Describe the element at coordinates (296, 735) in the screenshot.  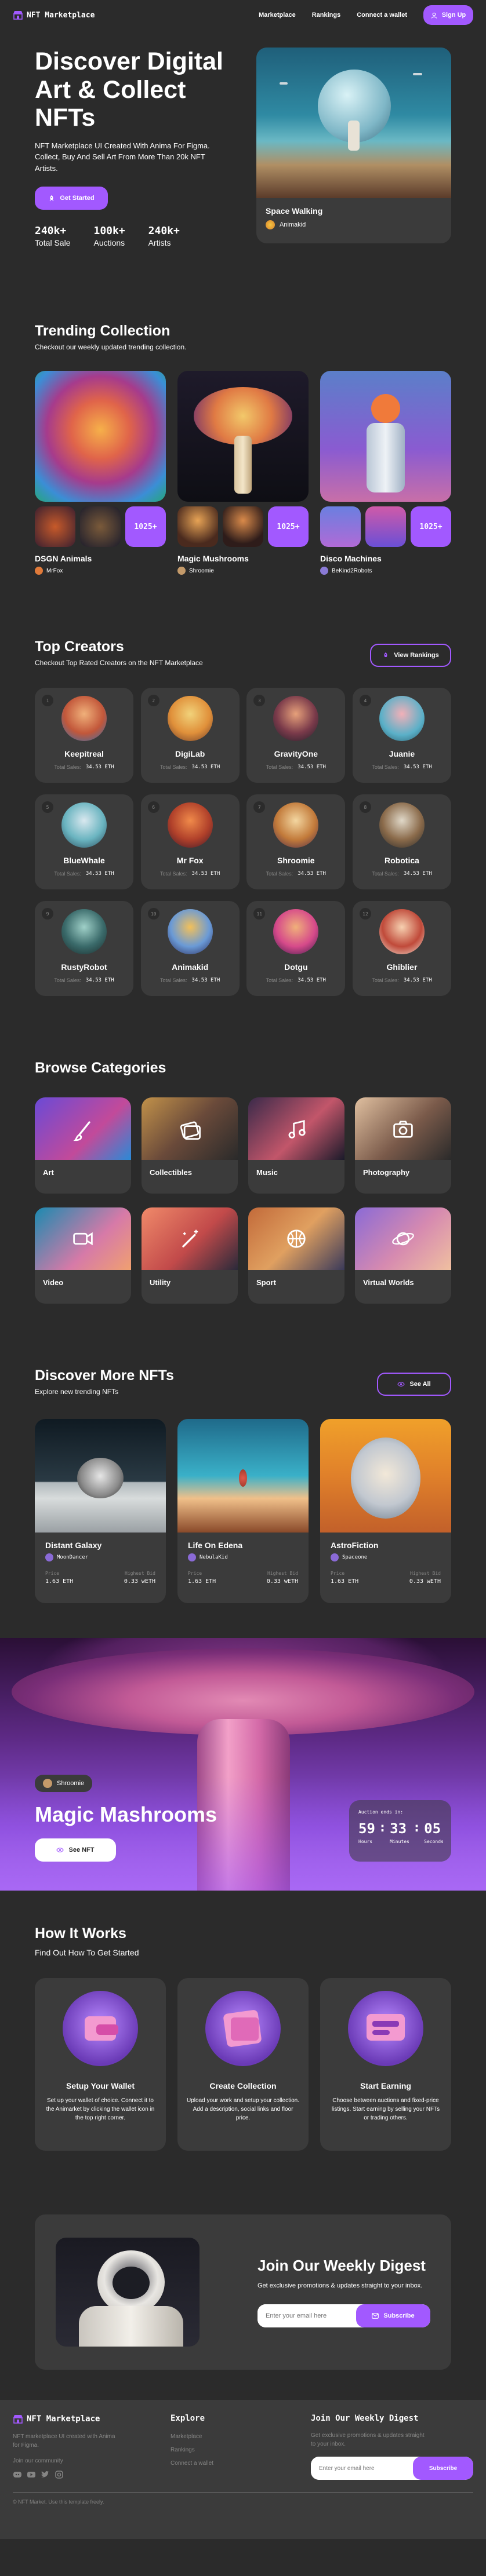
I see `creator-card: 3 GravityOne Total Sales: 34.53 ETH` at that location.